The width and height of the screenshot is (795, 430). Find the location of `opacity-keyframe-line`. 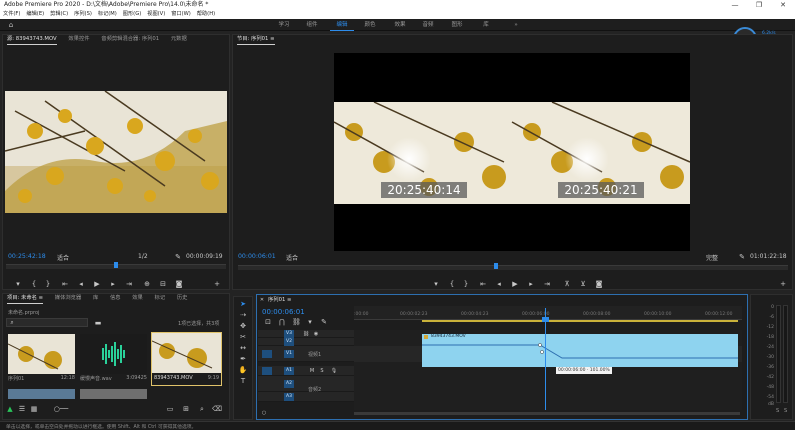

opacity-keyframe-line is located at coordinates (580, 353).